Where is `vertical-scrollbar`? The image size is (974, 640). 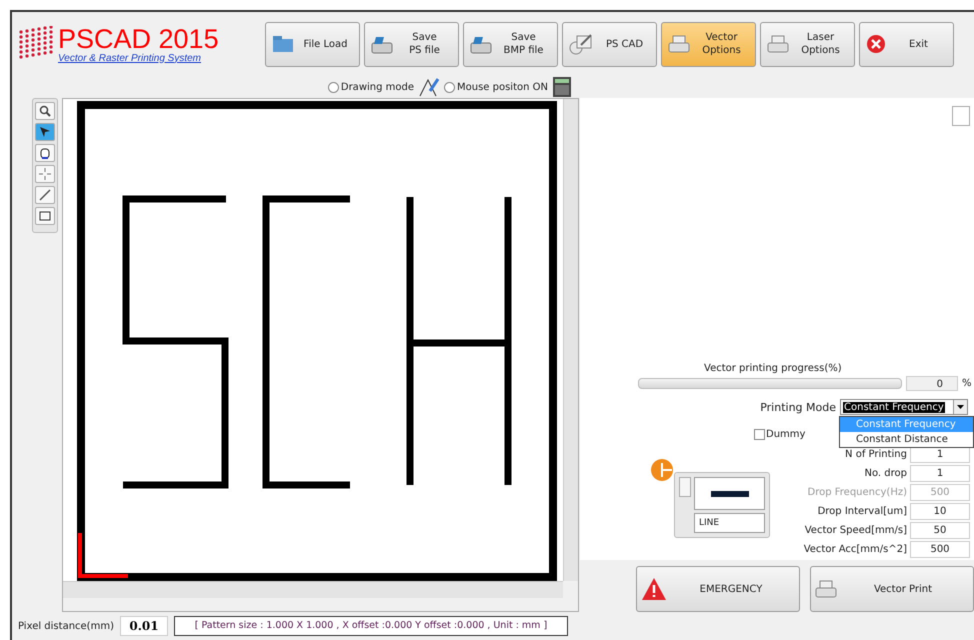
vertical-scrollbar is located at coordinates (570, 340).